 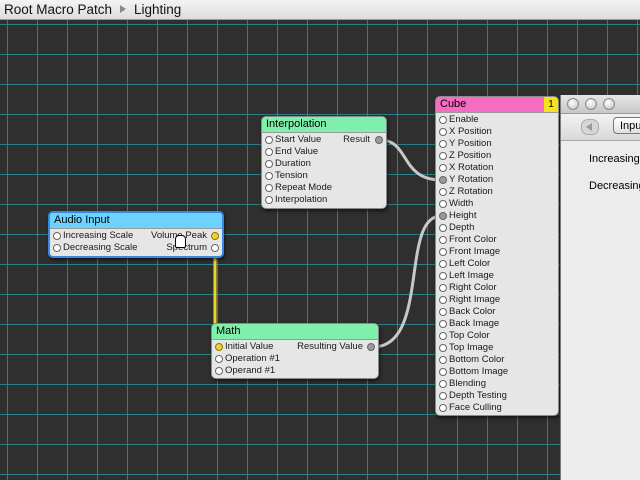 I want to click on port-label: Left Image, so click(x=471, y=275).